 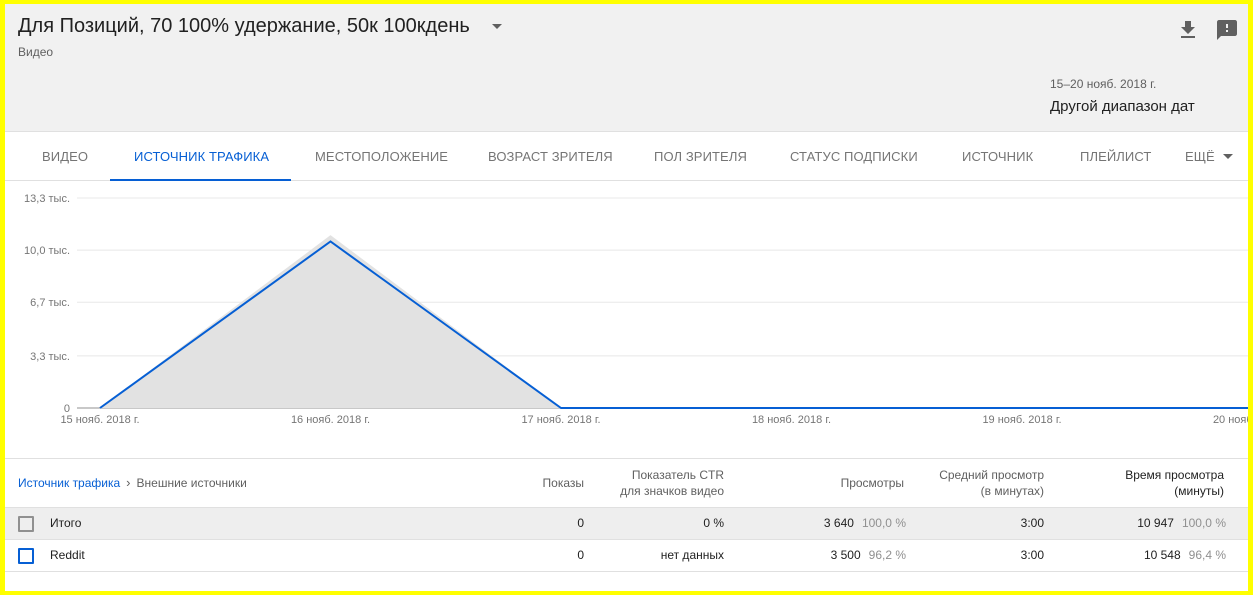 I want to click on column-header-avg-line1: Средний просмотр, so click(x=991, y=475).